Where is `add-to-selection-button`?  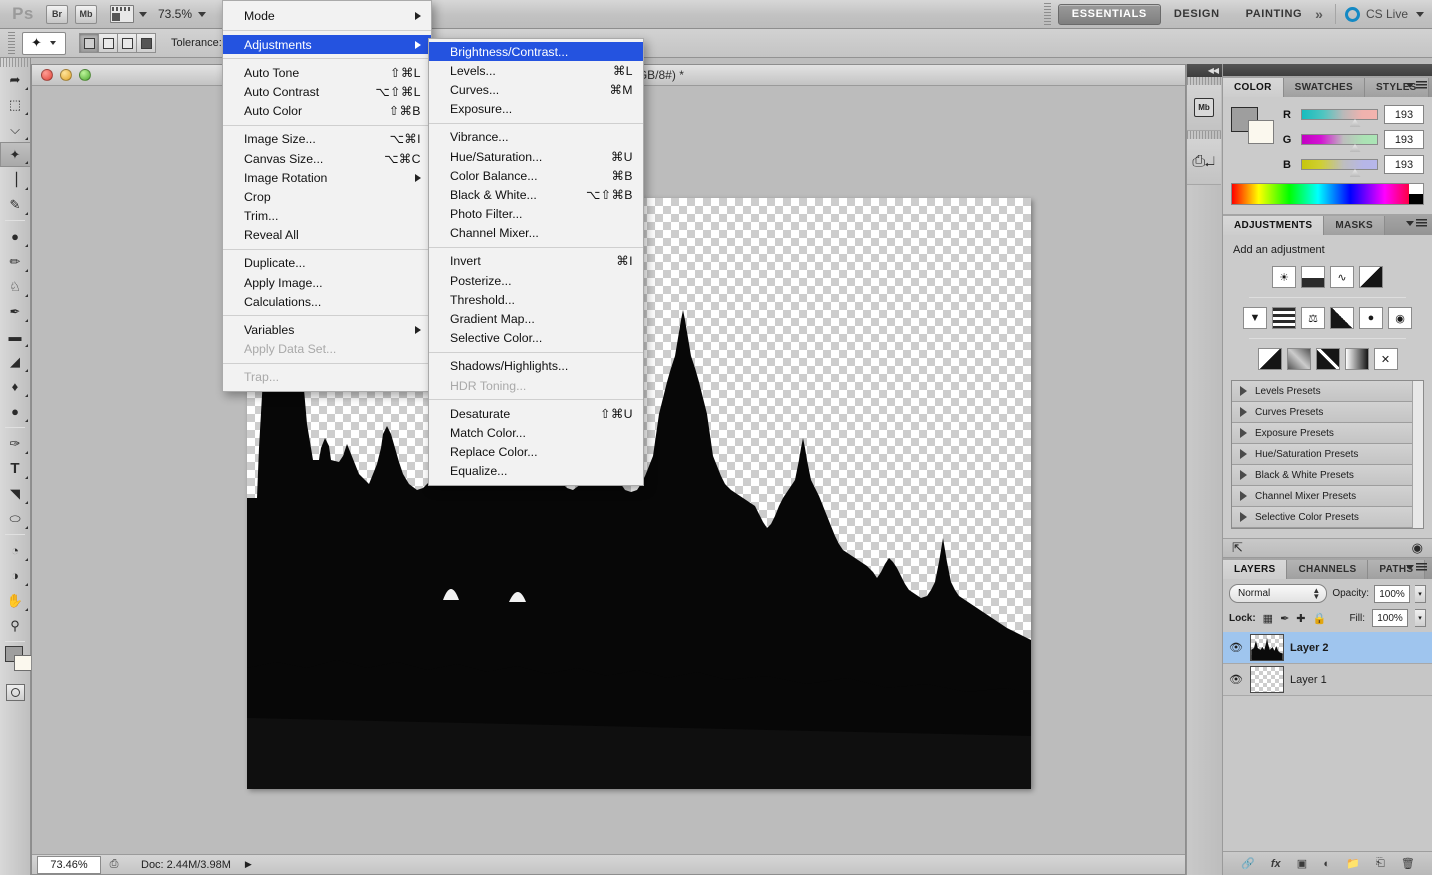 add-to-selection-button is located at coordinates (108, 43).